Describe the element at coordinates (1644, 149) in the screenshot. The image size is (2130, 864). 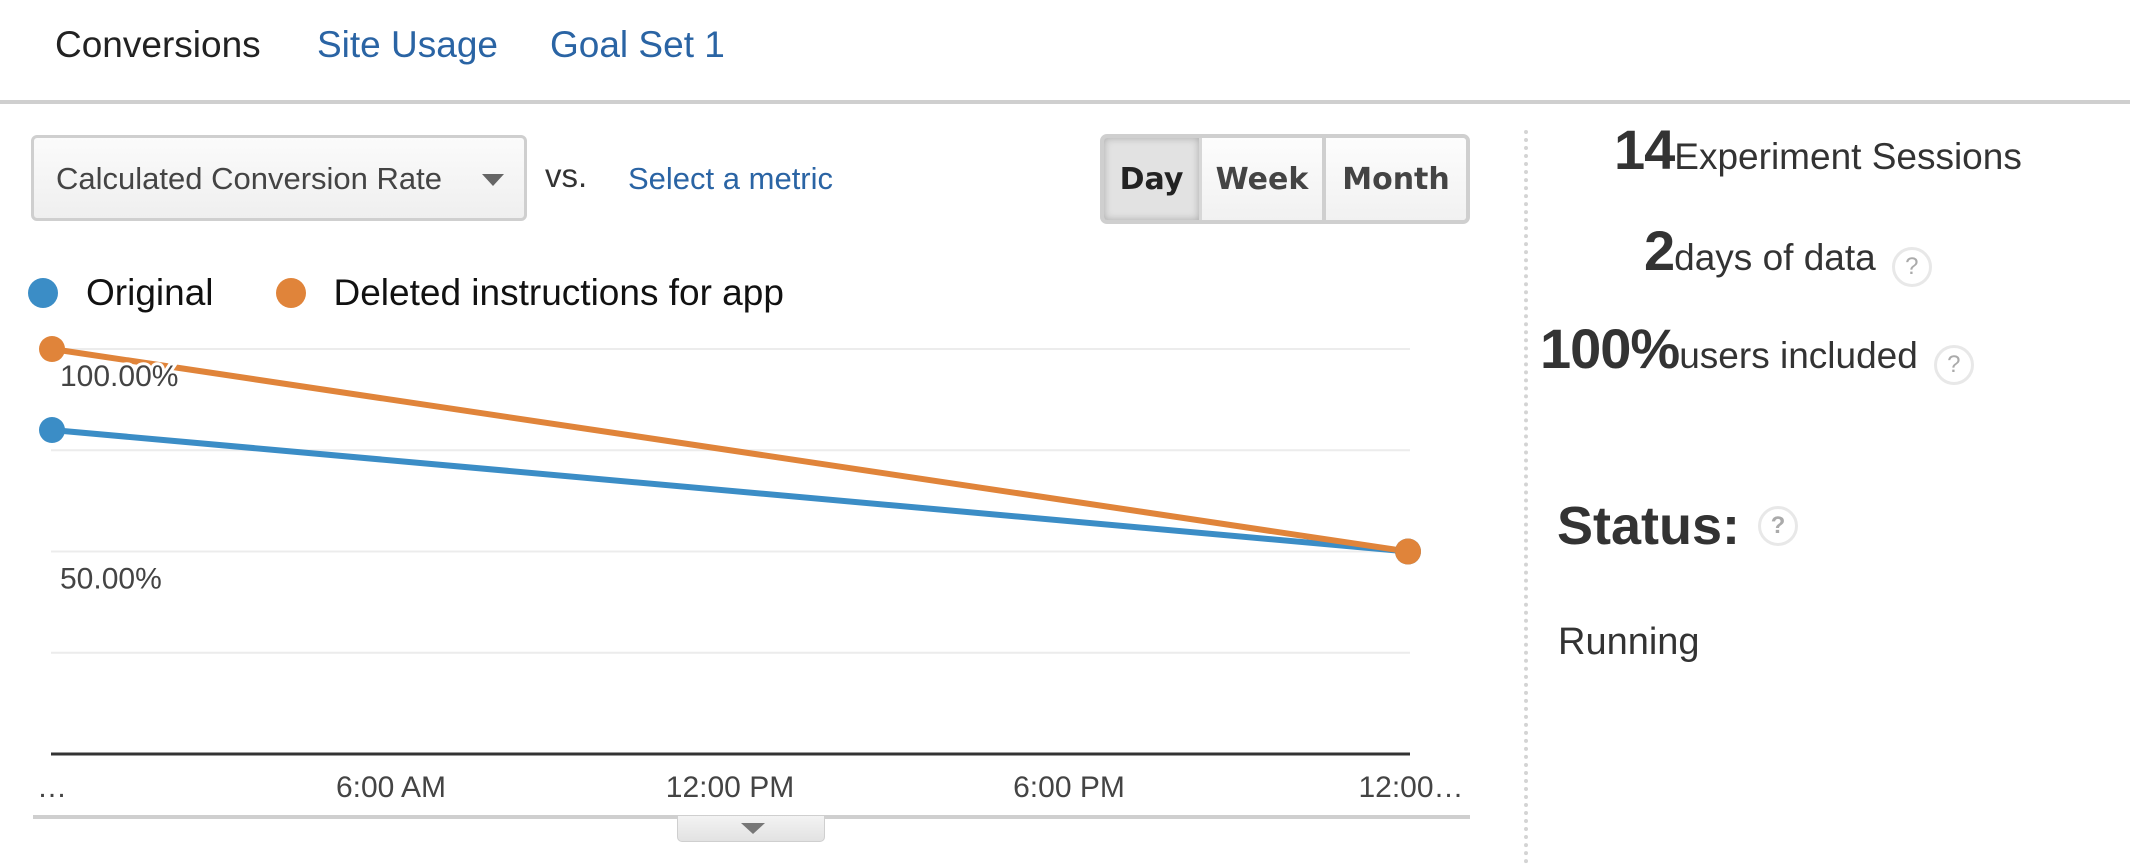
I see `stat-value: 14` at that location.